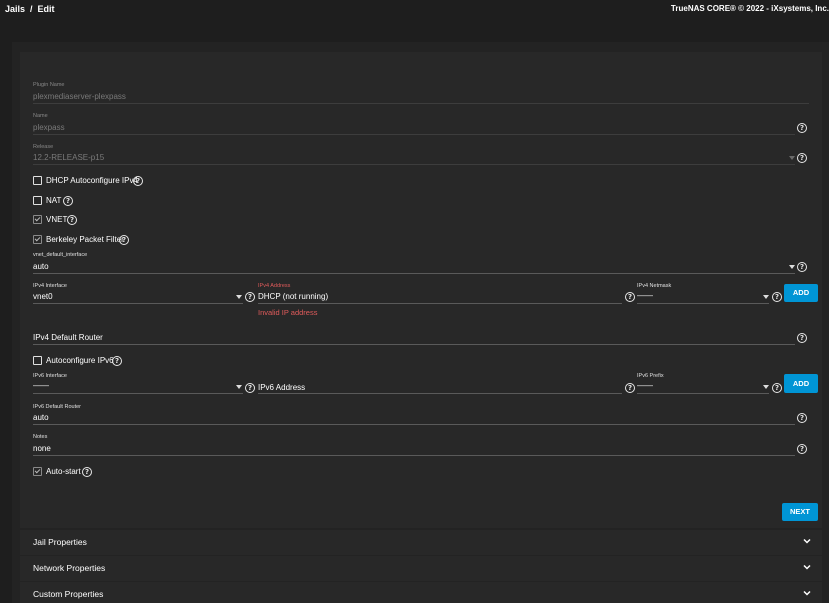 This screenshot has width=829, height=603. I want to click on ipv6-prefix-underline, so click(703, 393).